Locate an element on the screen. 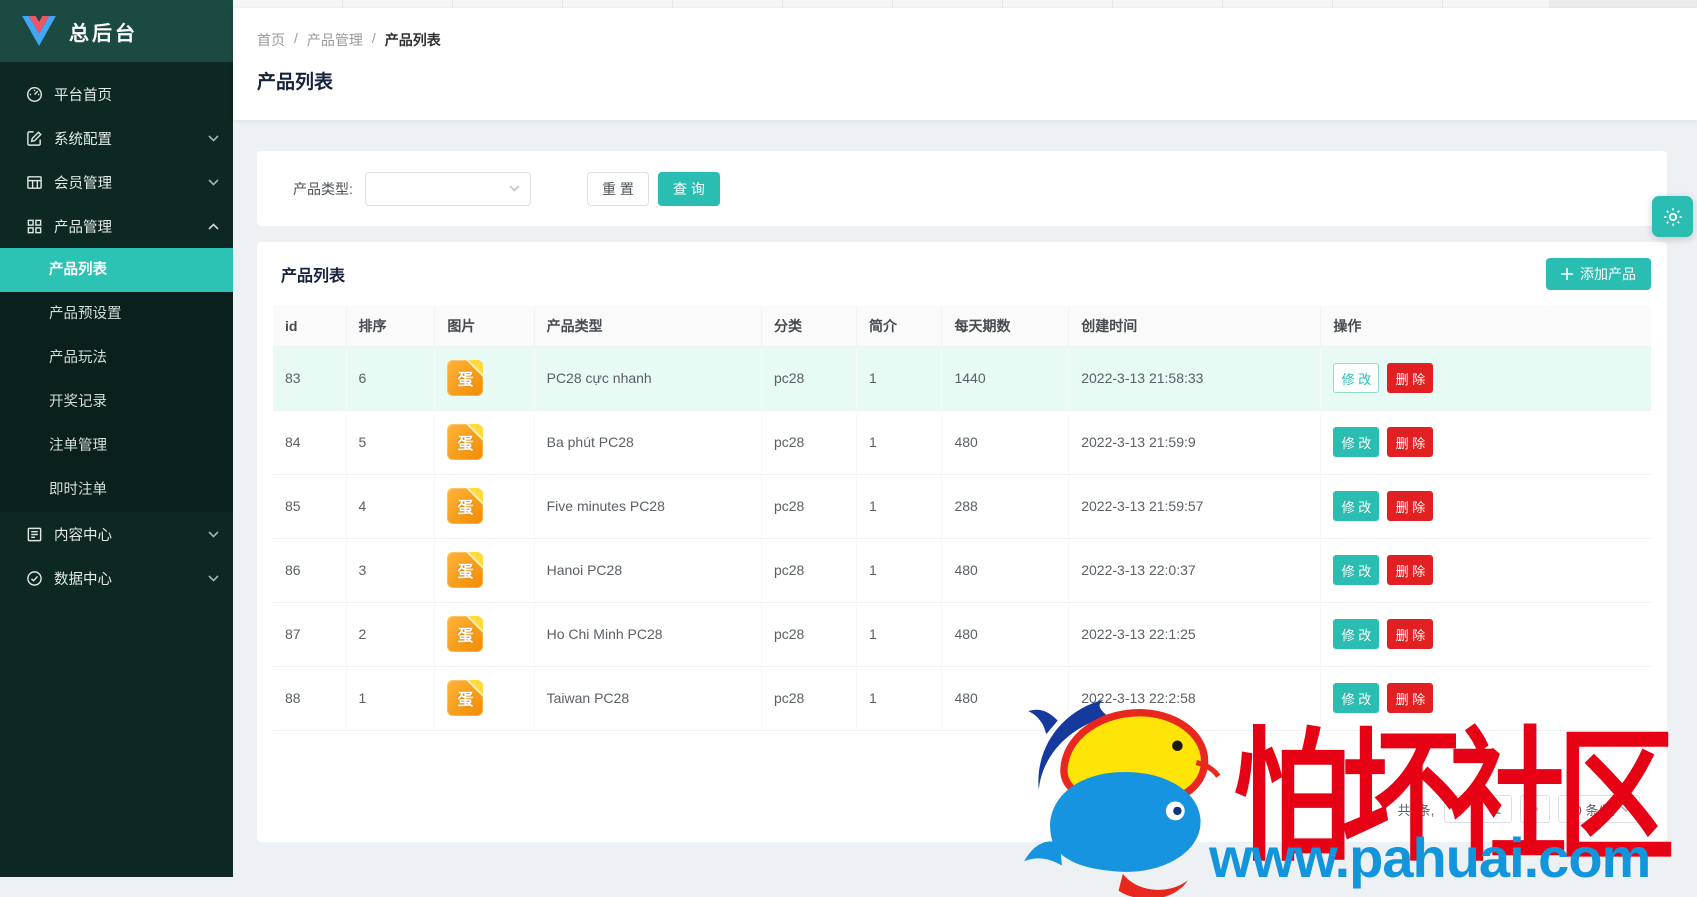 This screenshot has width=1697, height=897. sidebar-submenu: 产品列表 产品预设置 产品玩法 开奖记录 注单管理 即时注单 is located at coordinates (116, 380).